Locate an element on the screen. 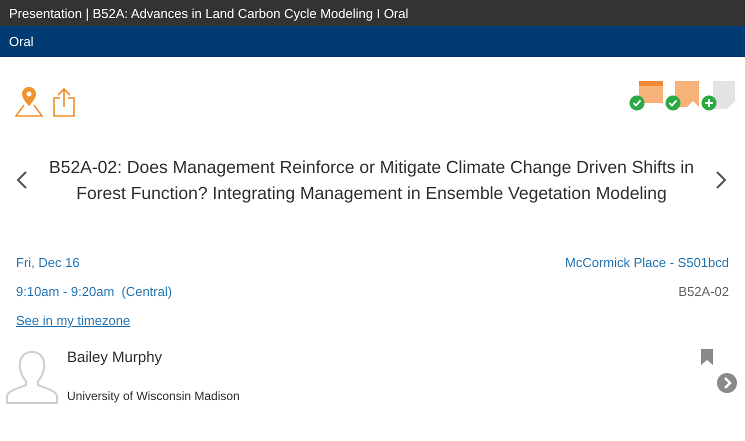 This screenshot has width=745, height=441. date-text: Fri, Dec 16 is located at coordinates (48, 262).